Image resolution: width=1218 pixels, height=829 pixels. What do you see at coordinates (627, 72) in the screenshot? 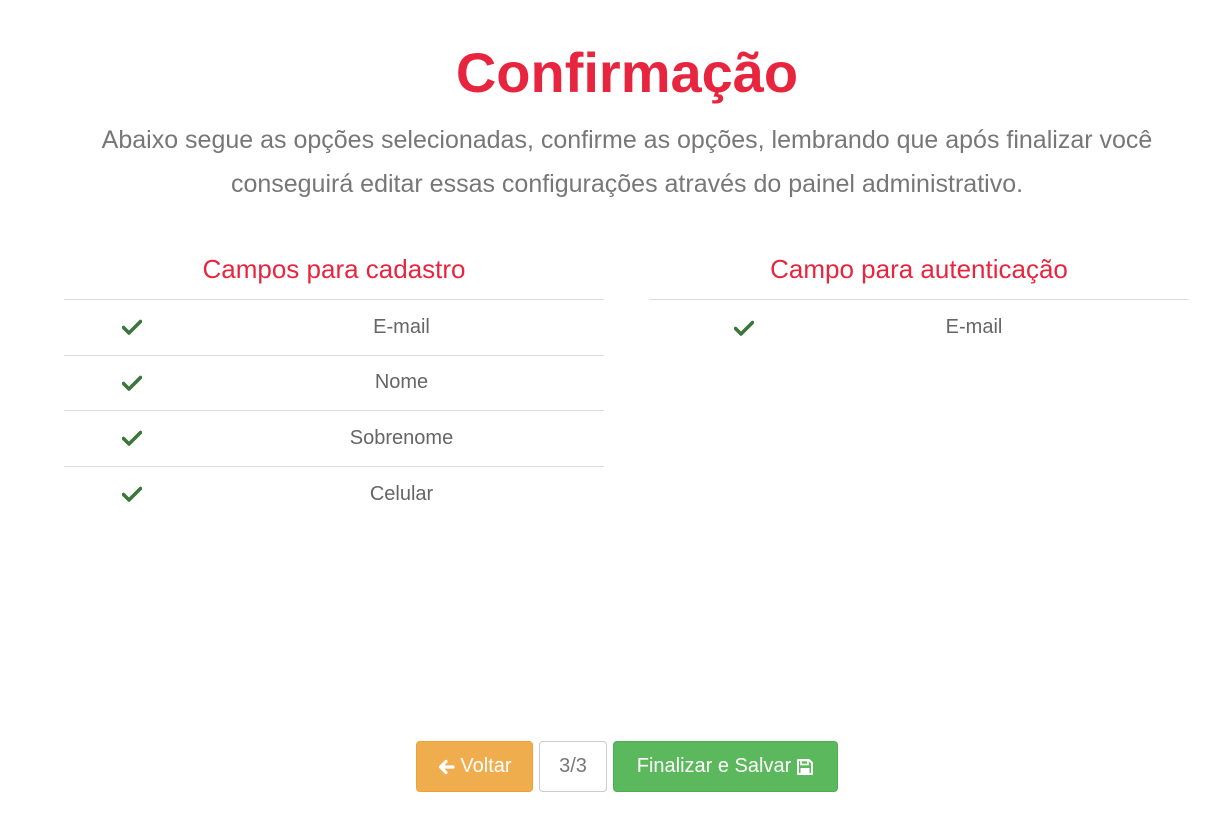
I see `page-title: Confirmação` at bounding box center [627, 72].